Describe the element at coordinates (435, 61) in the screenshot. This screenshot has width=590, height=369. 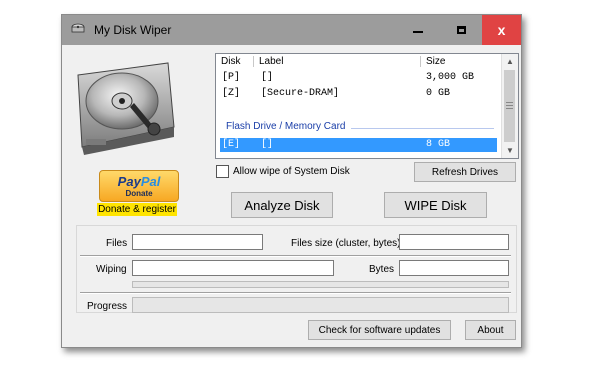
I see `column-size: Size` at that location.